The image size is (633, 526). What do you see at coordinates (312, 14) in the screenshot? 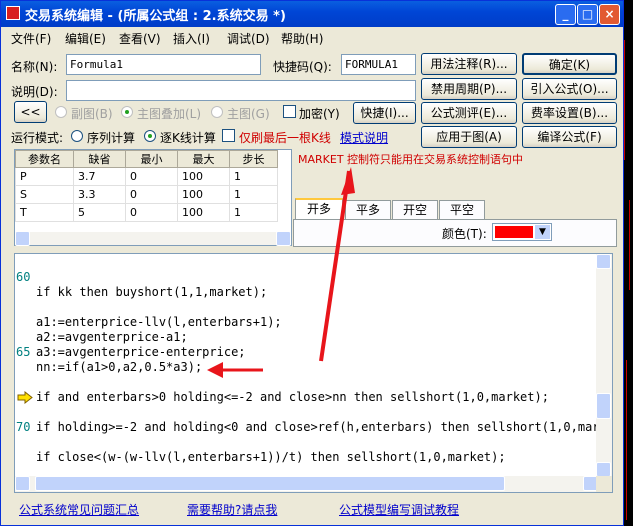
I see `title-bar: 交易系统编辑 - (所属公式组 : 2.系统交易 *) _ □ ×` at bounding box center [312, 14].